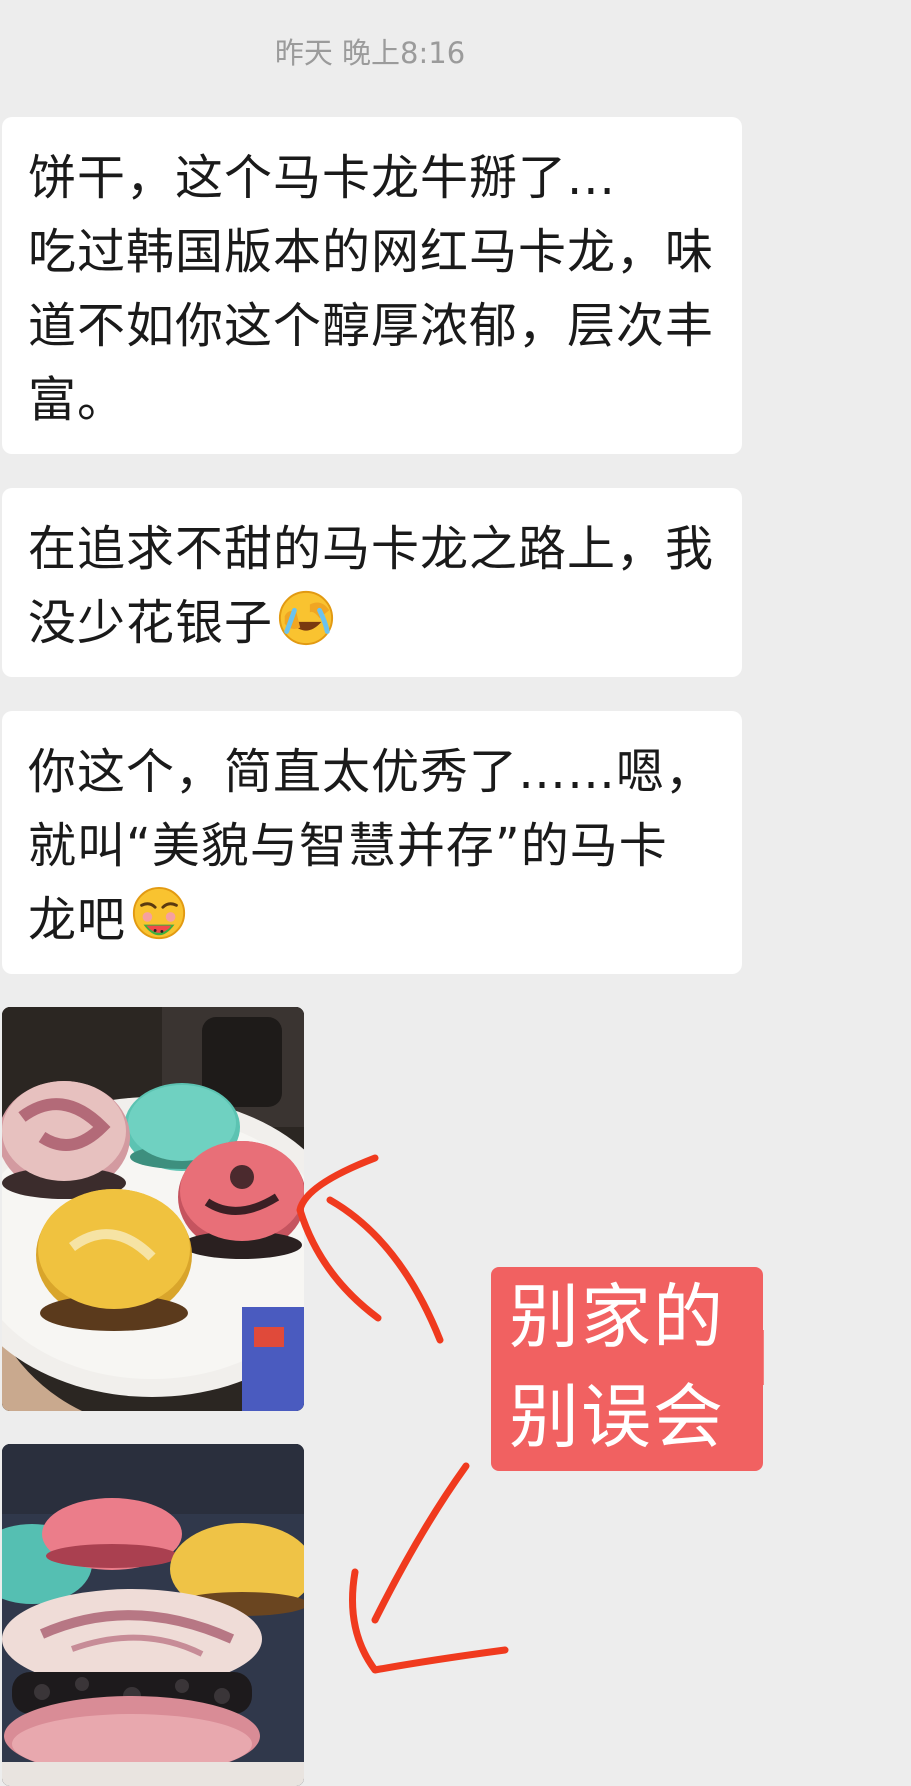  I want to click on macaron-closeup-image, so click(153, 1615).